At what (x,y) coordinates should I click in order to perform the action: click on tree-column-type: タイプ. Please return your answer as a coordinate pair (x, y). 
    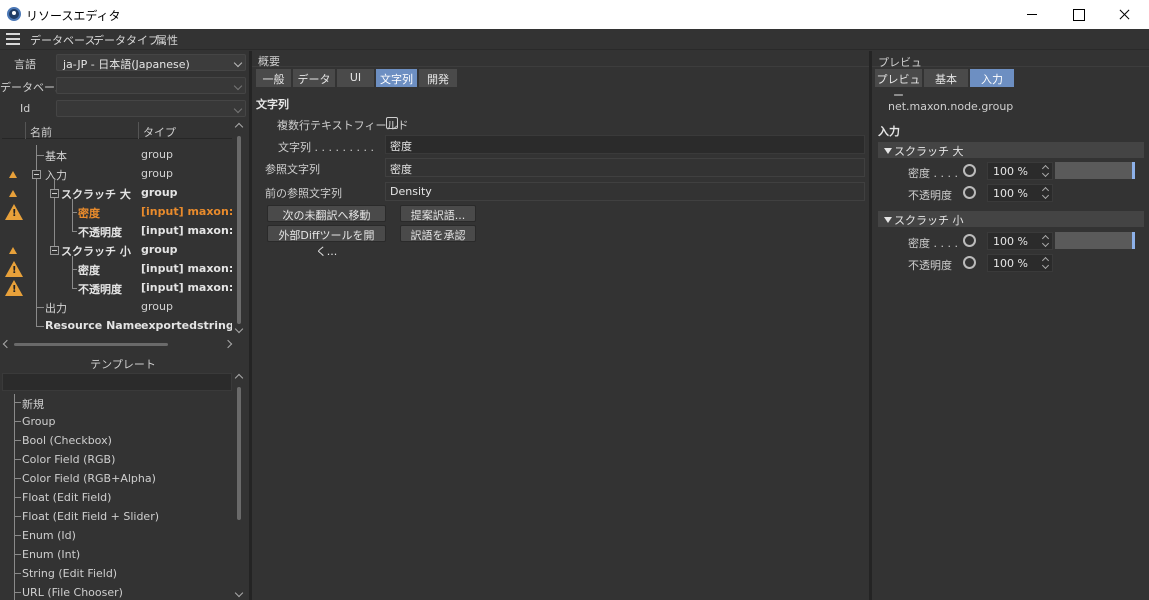
    Looking at the image, I should click on (159, 132).